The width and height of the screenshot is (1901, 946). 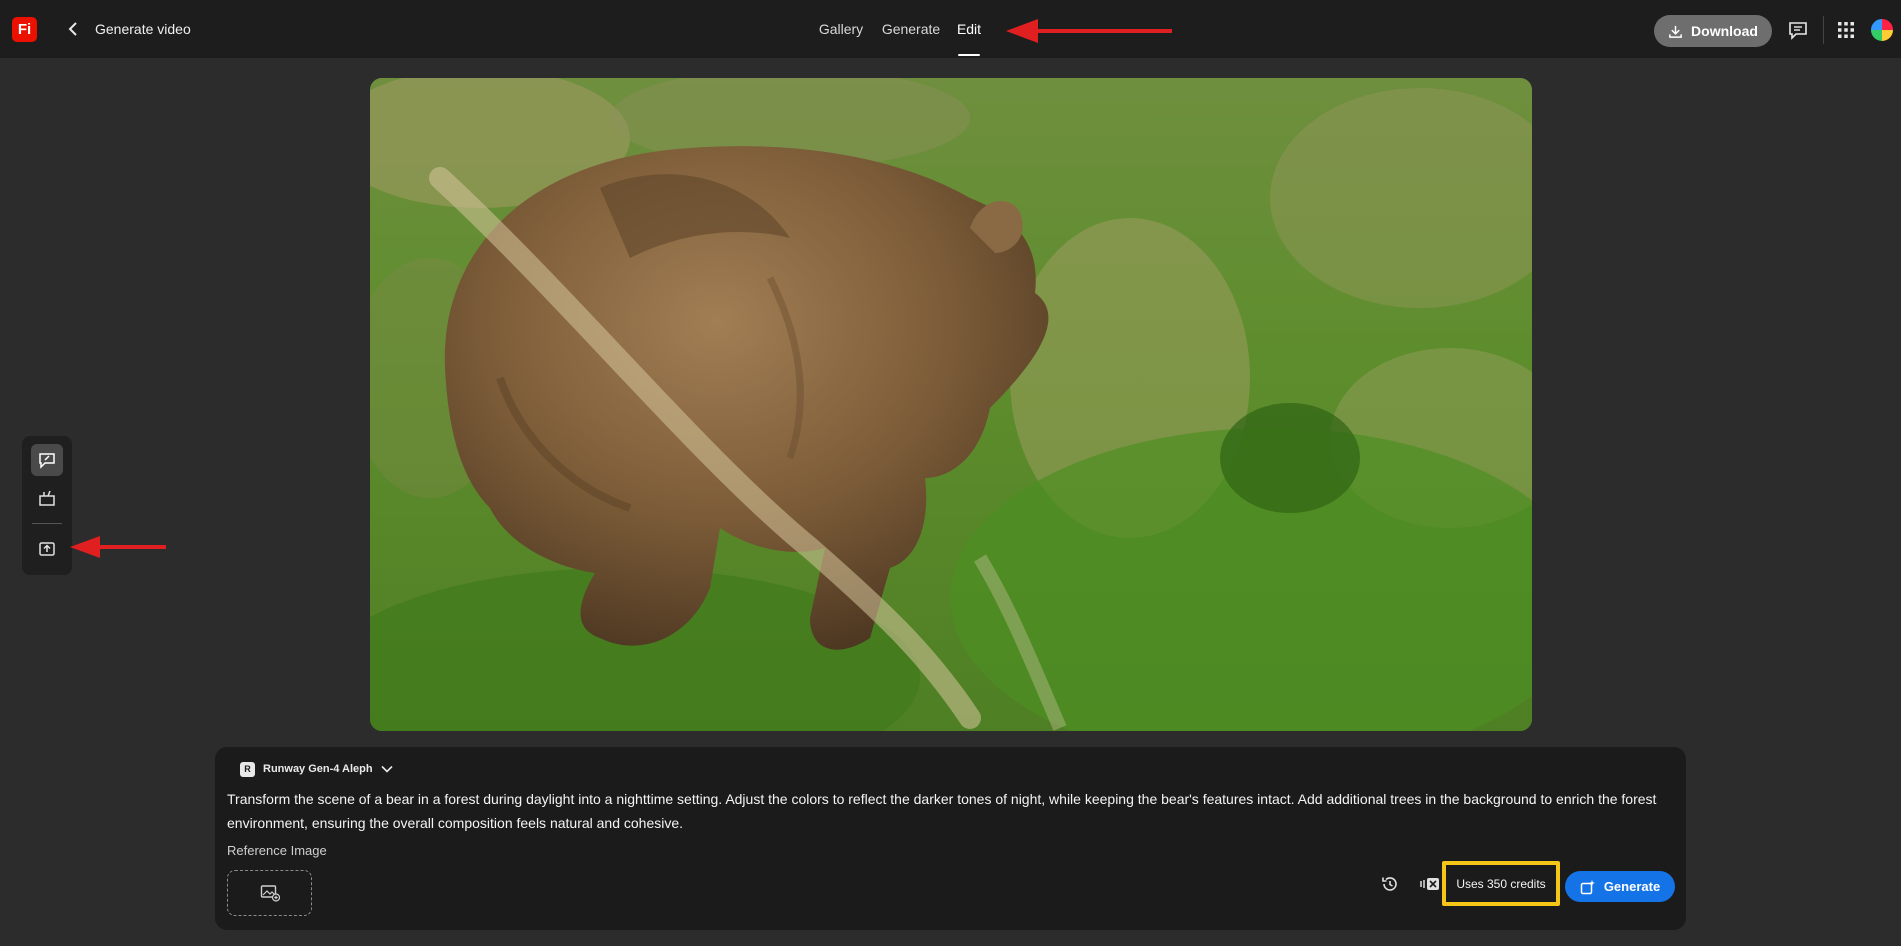 I want to click on reference-image-label: Reference Image, so click(x=277, y=850).